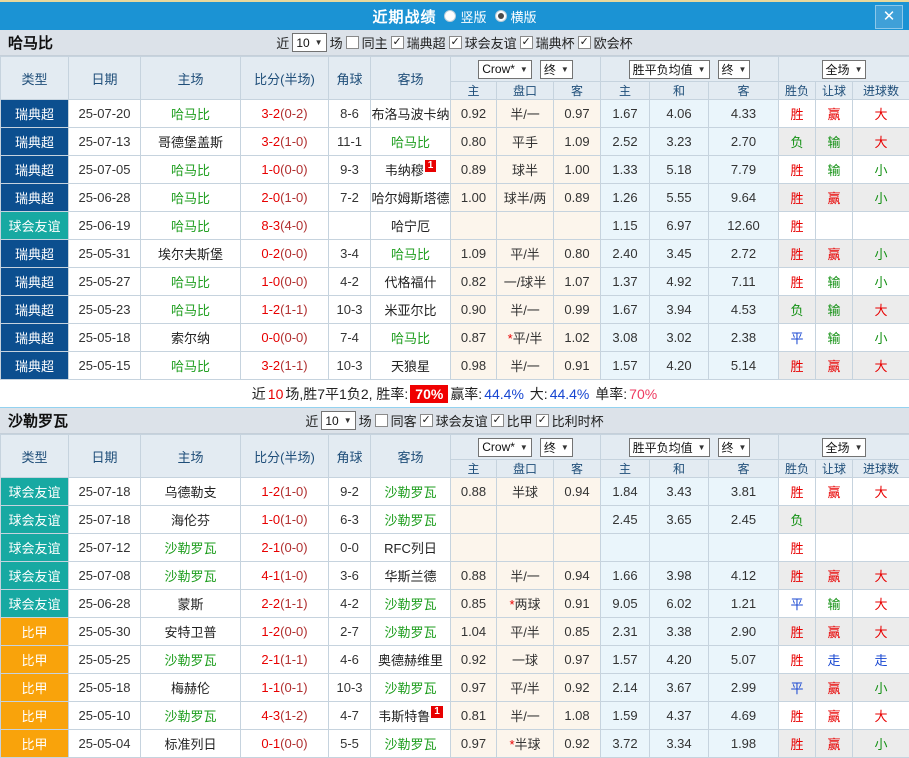 This screenshot has height=758, width=909. I want to click on crow-home-odds: 0.89, so click(474, 170).